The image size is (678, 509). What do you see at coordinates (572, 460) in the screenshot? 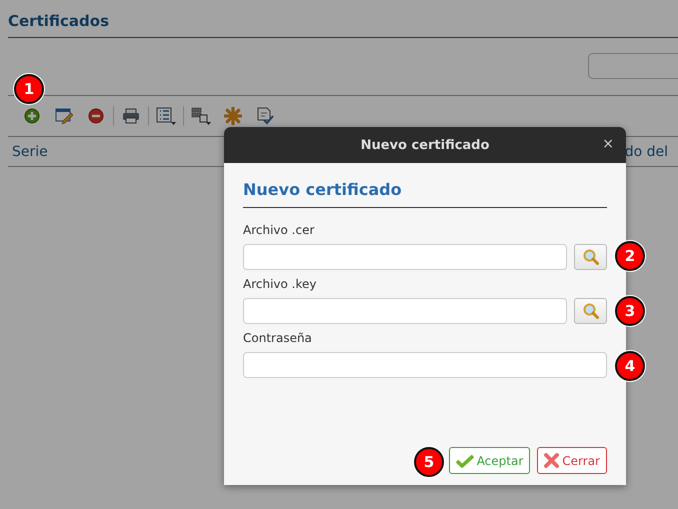
I see `cancel-button: Cerrar` at bounding box center [572, 460].